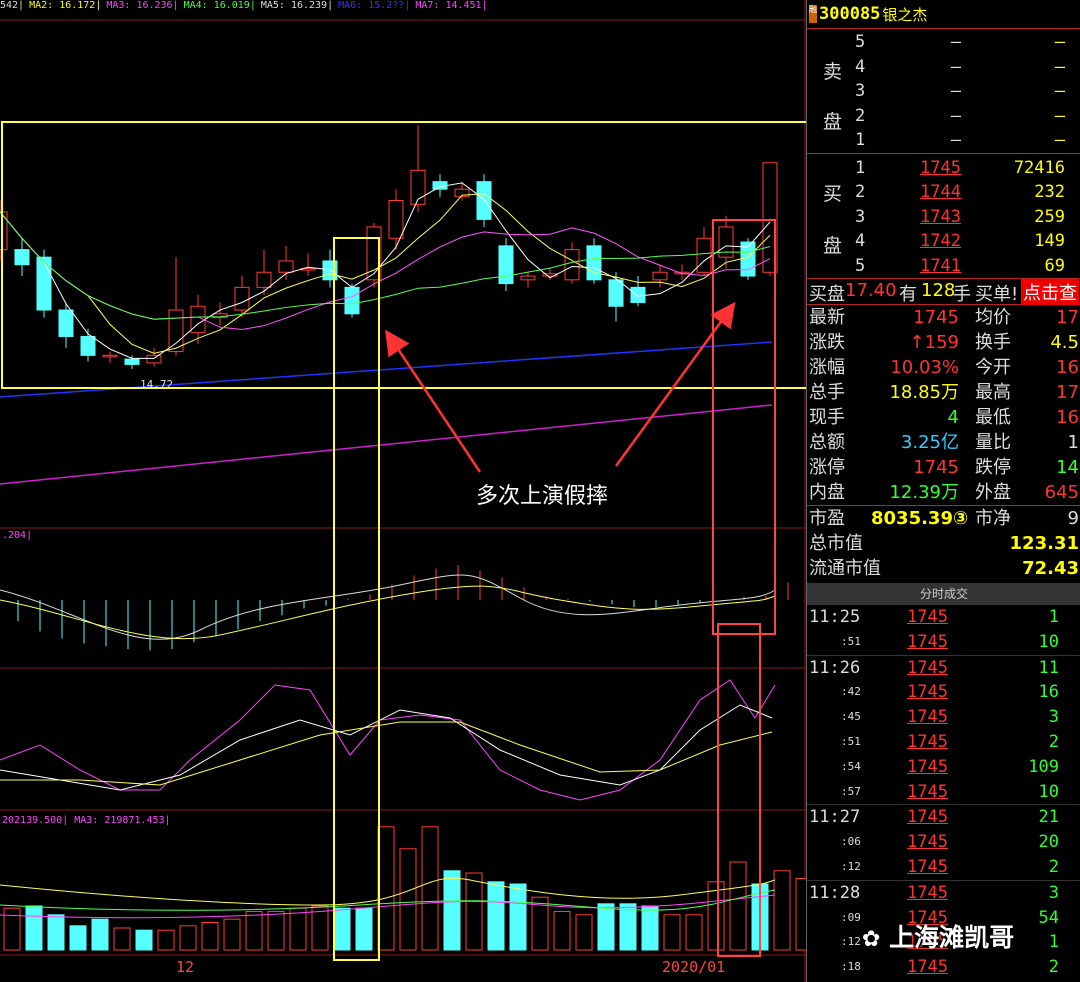  Describe the element at coordinates (943, 967) in the screenshot. I see `trade-row: :18 1745 2` at that location.